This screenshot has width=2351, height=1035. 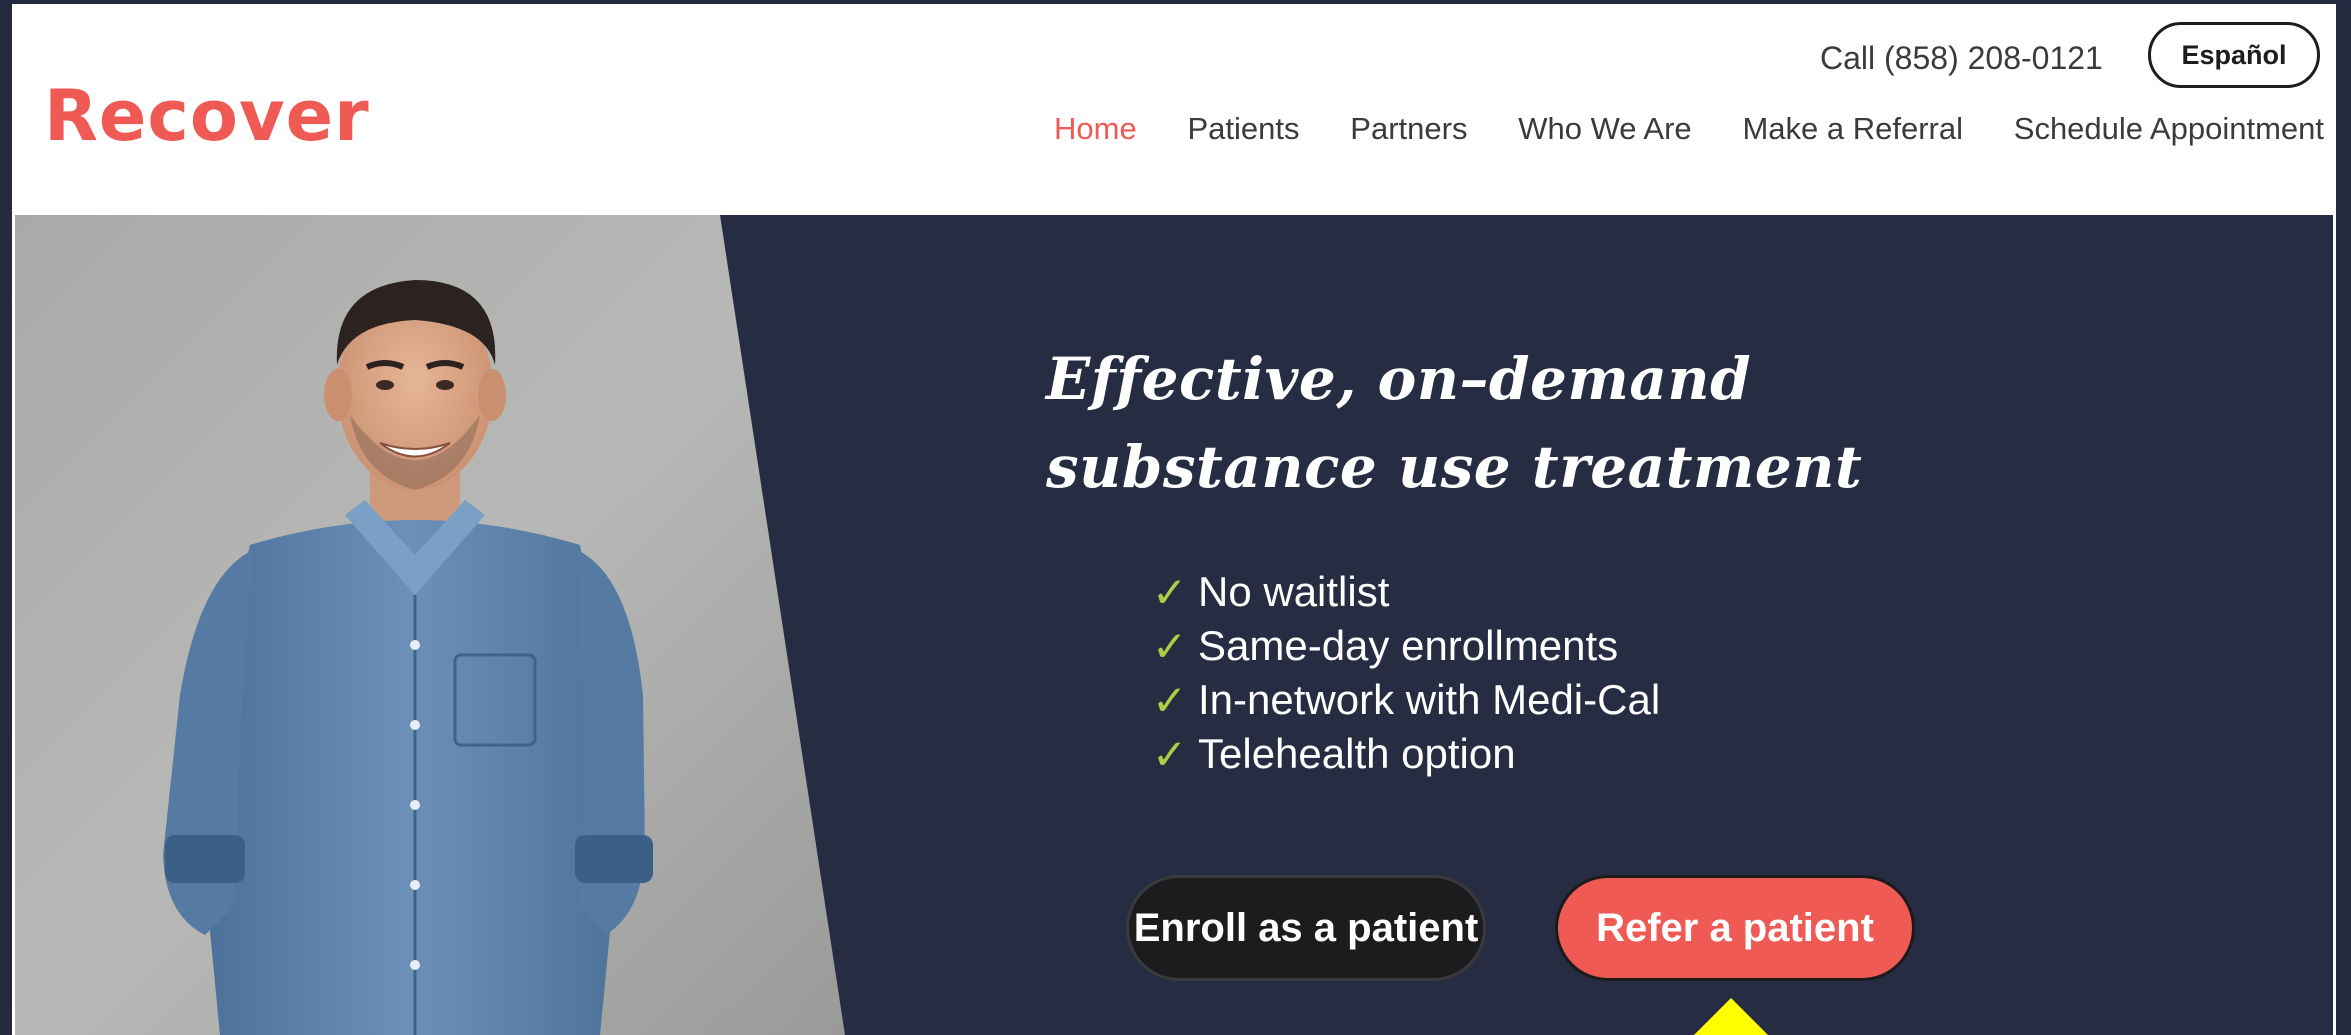 I want to click on nav-patients: Patients, so click(x=1243, y=129).